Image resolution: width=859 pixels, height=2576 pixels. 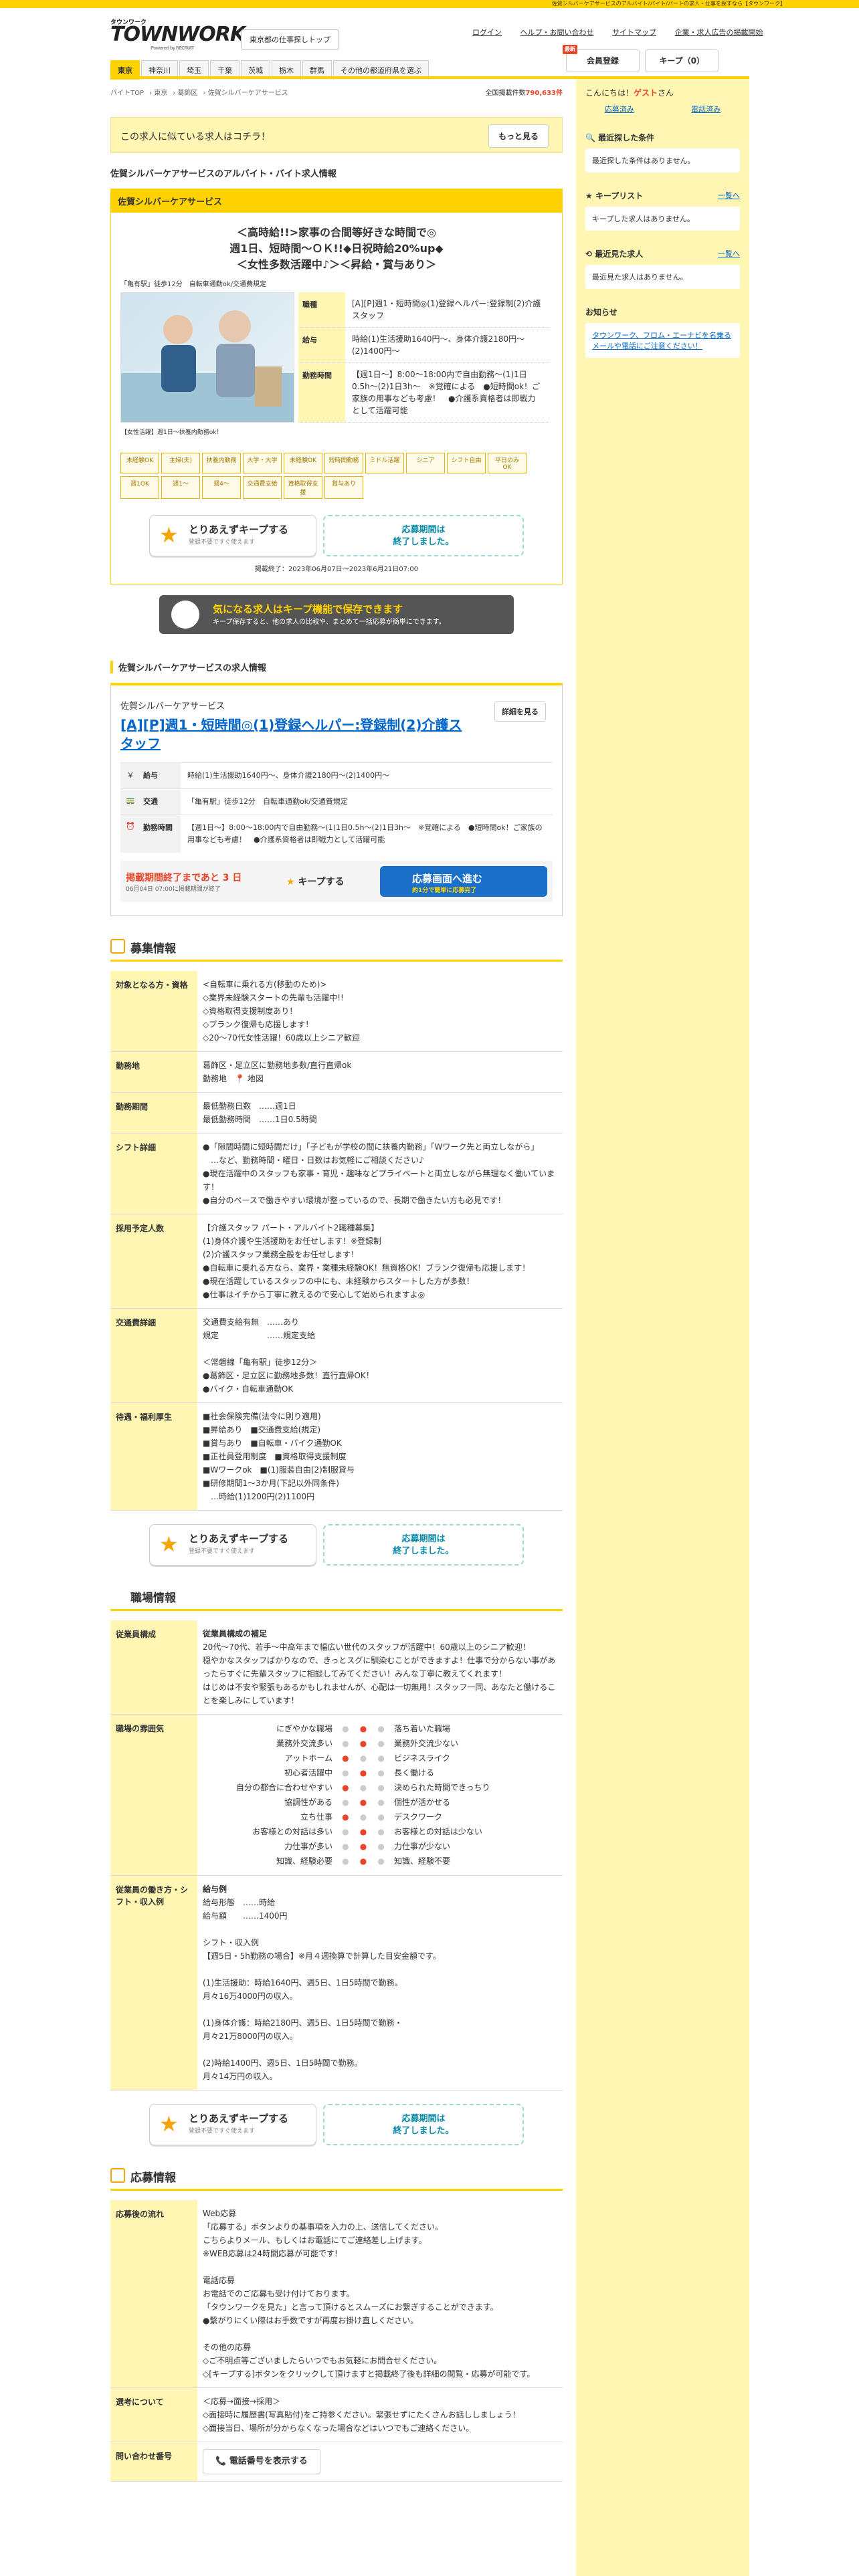 I want to click on notice-link: タウンワーク、フロム・エーナビを名乗るメールや電話にご注意ください！, so click(x=661, y=340).